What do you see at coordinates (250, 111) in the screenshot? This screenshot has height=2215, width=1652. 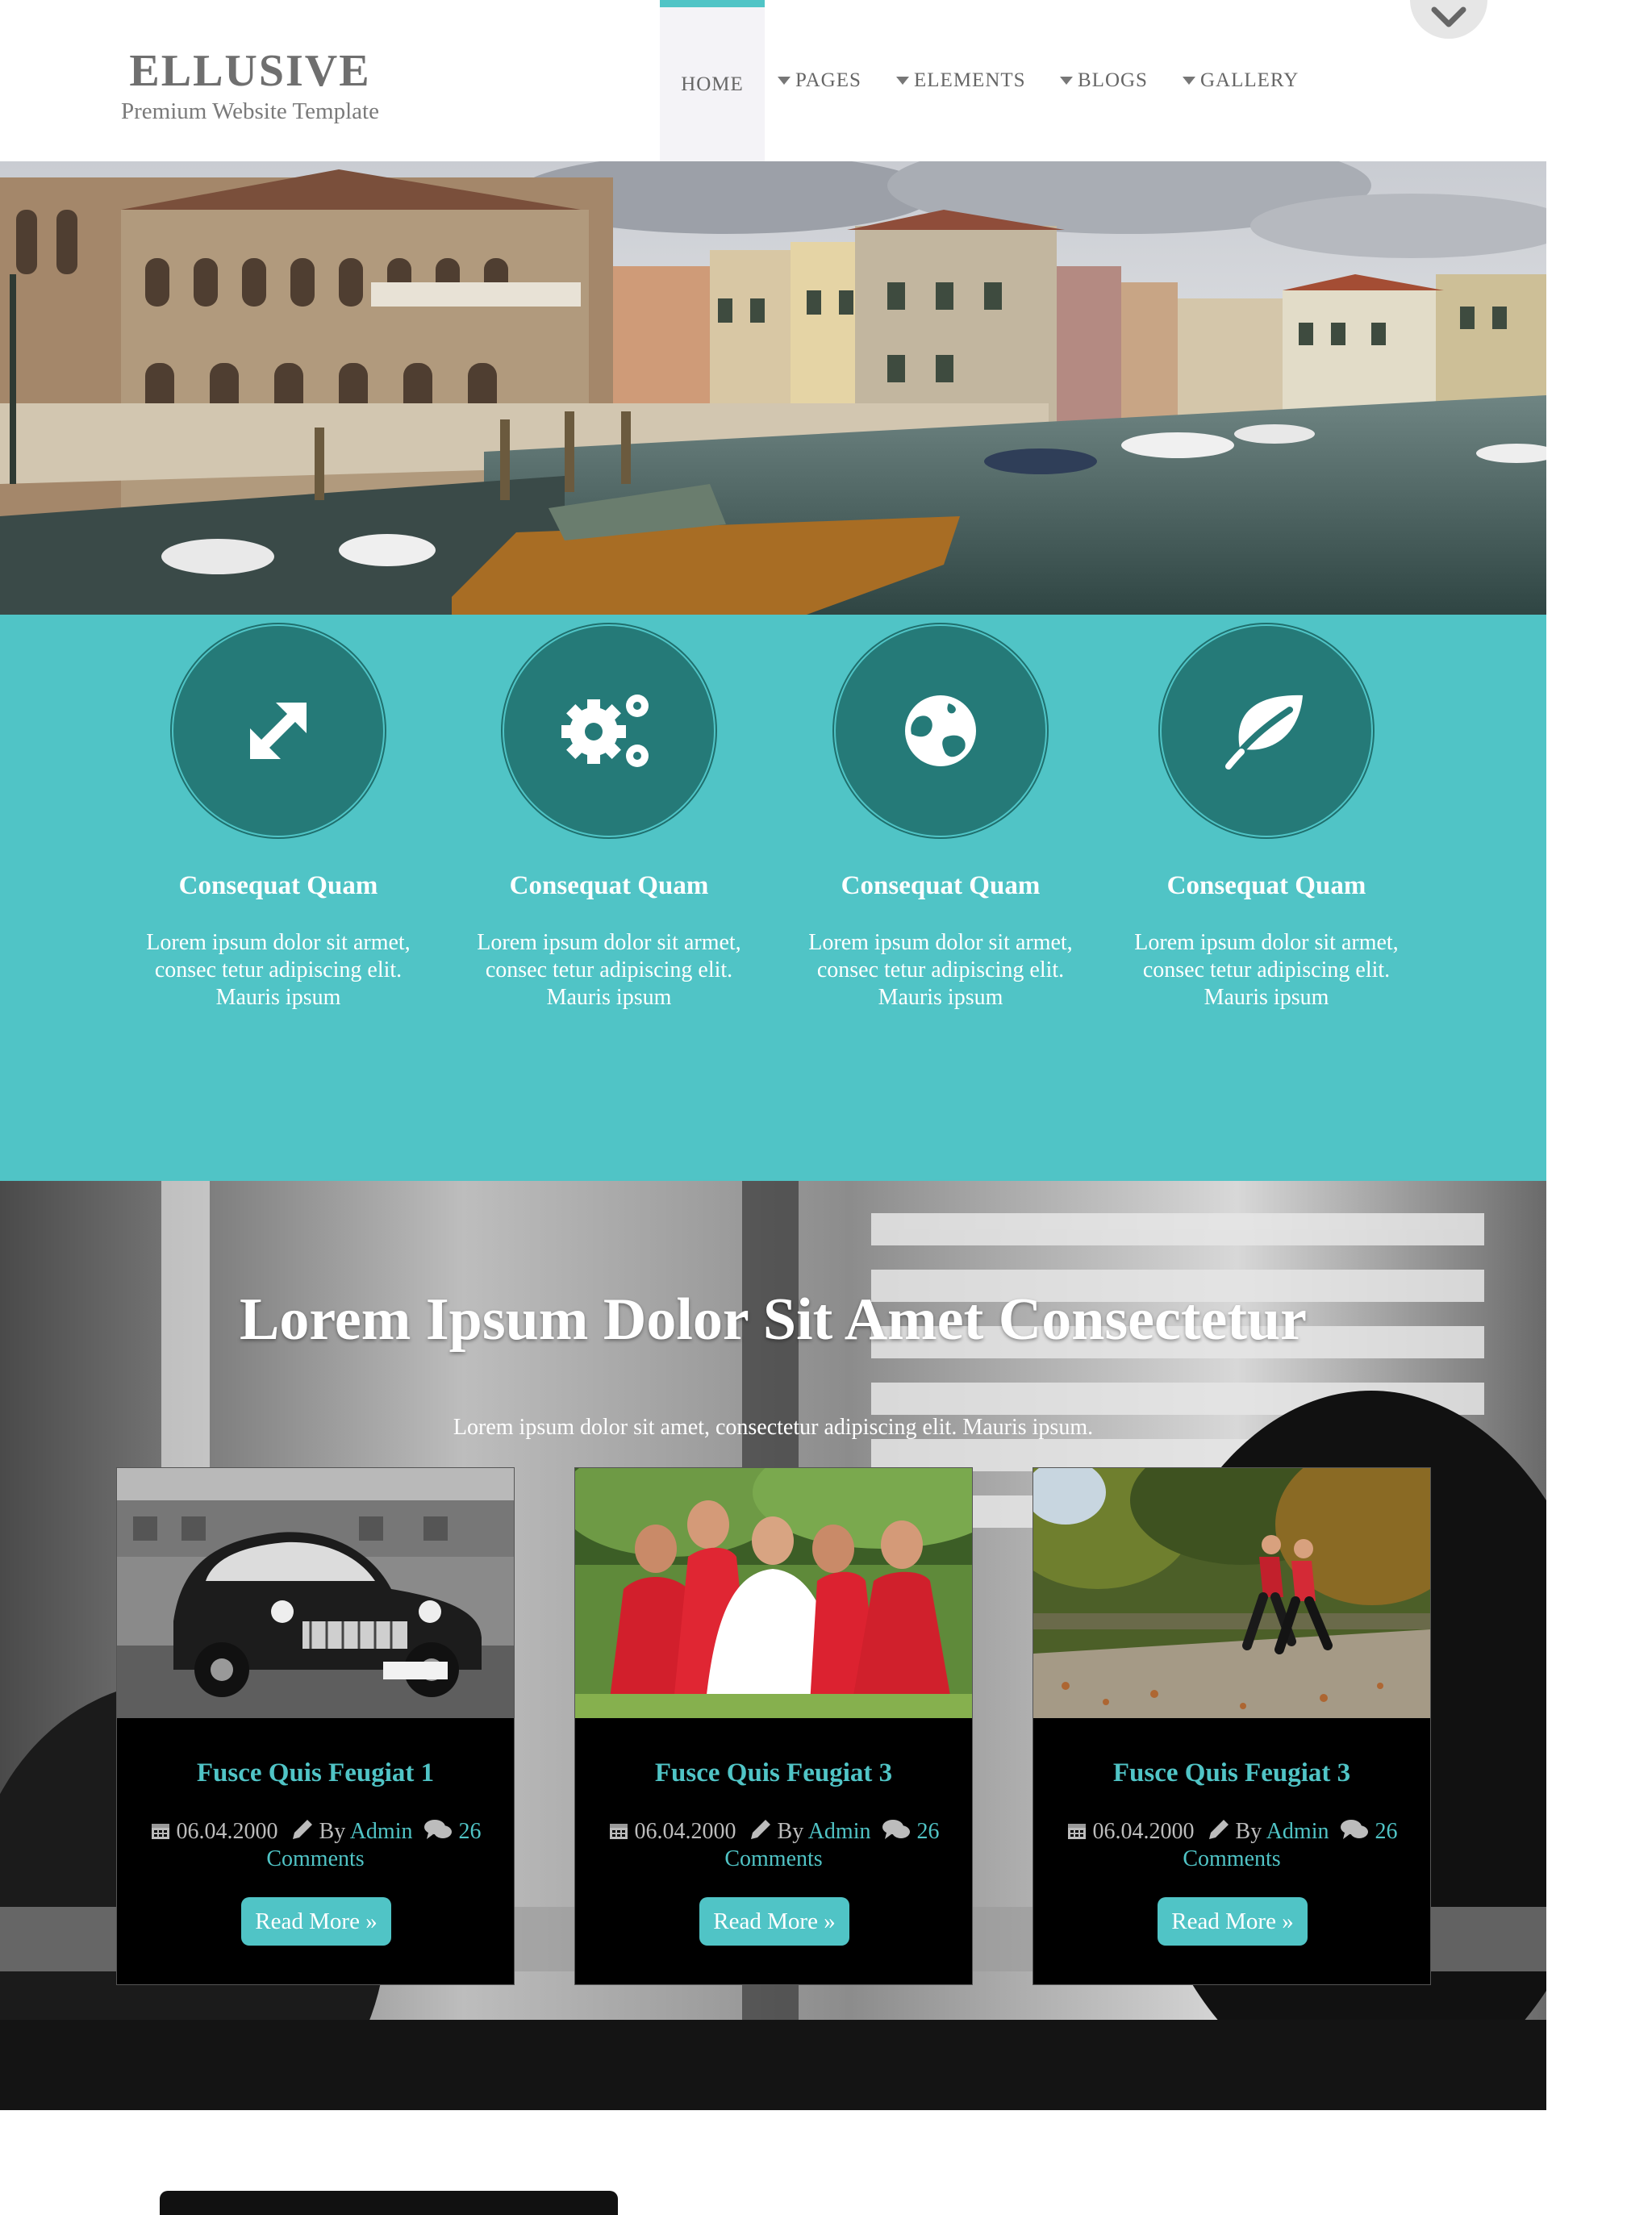 I see `logo-tagline: Premium Website Template` at bounding box center [250, 111].